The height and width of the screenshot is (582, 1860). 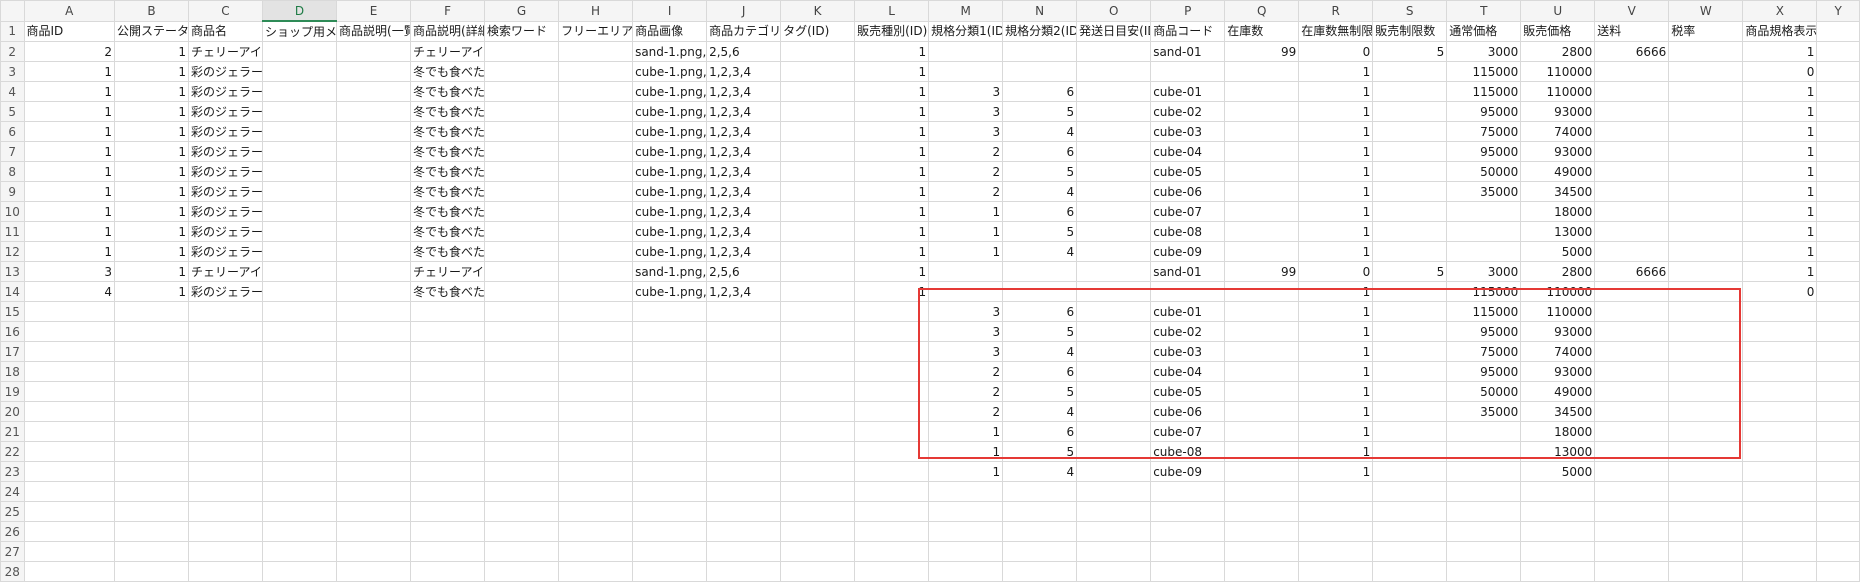 I want to click on cell: 3000, so click(x=1484, y=51).